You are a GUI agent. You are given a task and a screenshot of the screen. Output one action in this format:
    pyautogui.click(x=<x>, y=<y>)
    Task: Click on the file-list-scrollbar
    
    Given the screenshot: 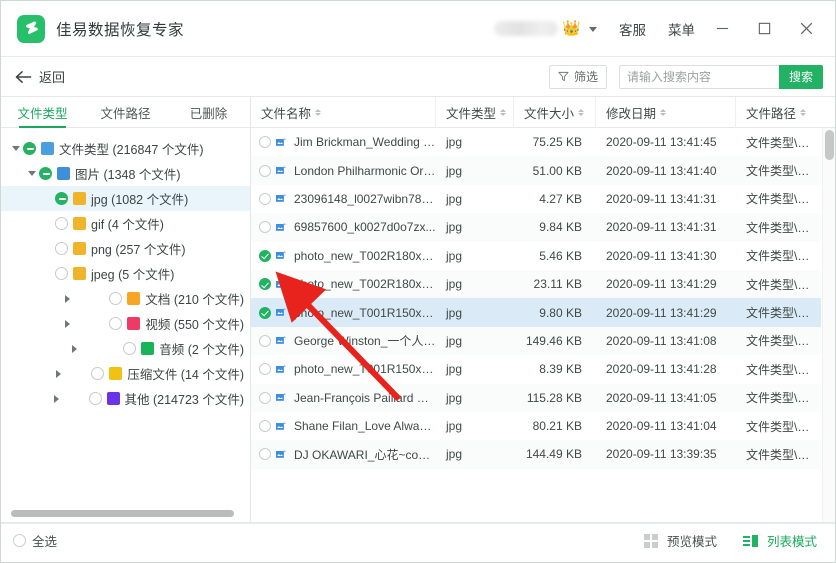 What is the action you would take?
    pyautogui.click(x=828, y=325)
    